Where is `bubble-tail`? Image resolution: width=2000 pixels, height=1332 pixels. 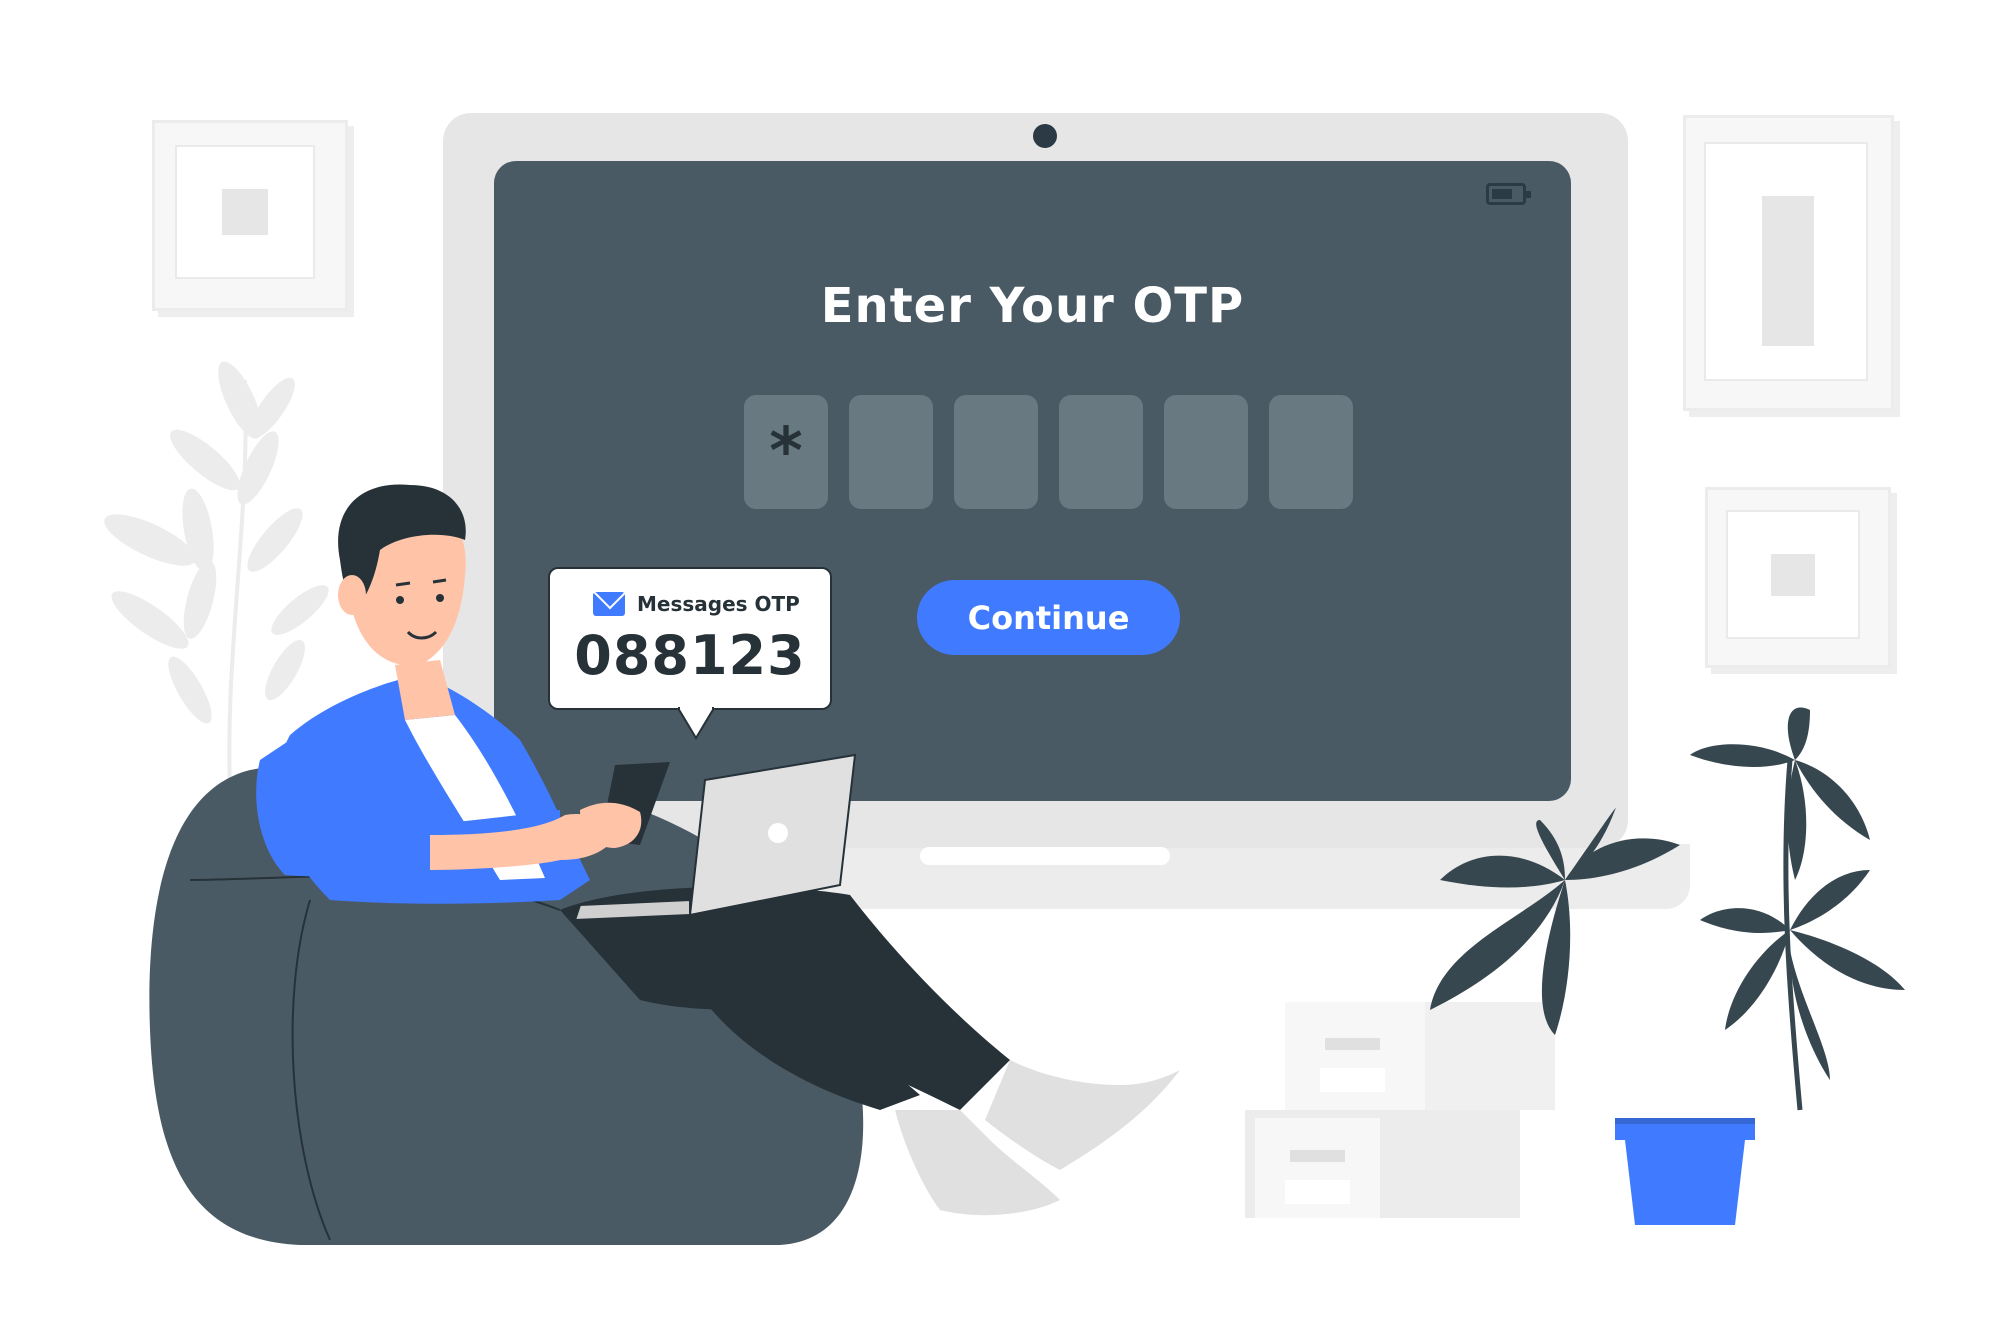 bubble-tail is located at coordinates (696, 723).